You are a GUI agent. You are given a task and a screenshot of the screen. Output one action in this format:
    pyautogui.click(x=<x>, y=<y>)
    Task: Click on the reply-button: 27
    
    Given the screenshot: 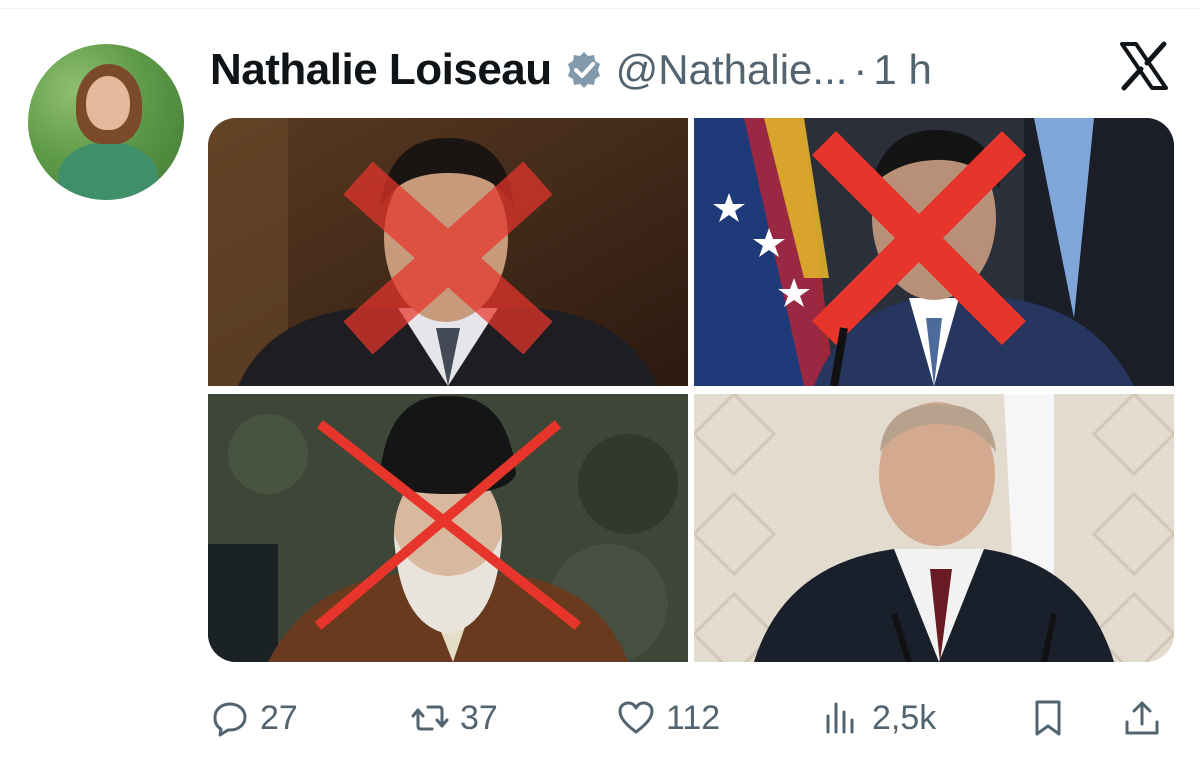 What is the action you would take?
    pyautogui.click(x=254, y=718)
    